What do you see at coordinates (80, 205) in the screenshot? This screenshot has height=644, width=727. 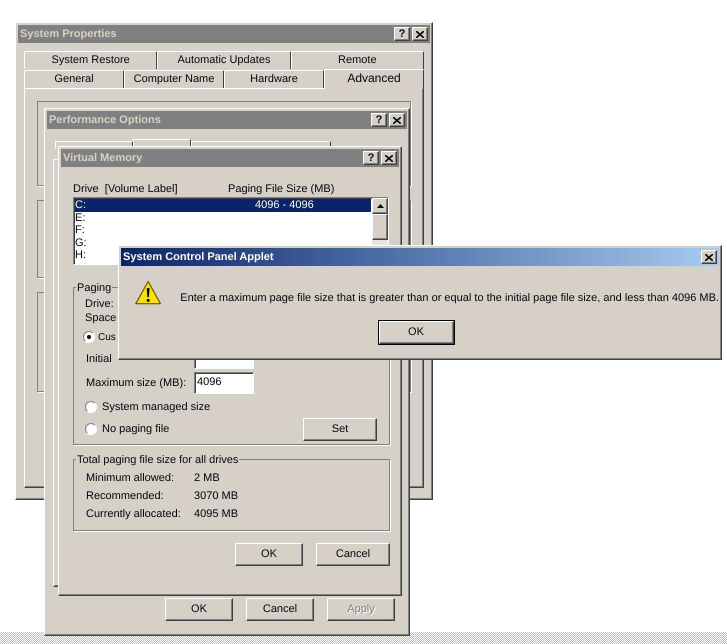 I see `drive-letter: C:` at bounding box center [80, 205].